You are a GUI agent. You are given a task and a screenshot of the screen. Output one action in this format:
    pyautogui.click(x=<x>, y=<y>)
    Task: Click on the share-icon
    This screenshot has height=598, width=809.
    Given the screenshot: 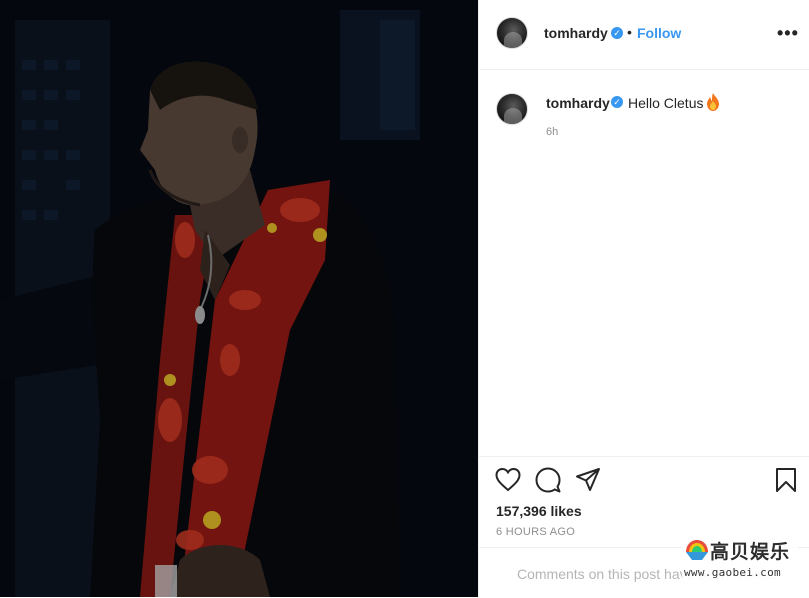 What is the action you would take?
    pyautogui.click(x=588, y=480)
    